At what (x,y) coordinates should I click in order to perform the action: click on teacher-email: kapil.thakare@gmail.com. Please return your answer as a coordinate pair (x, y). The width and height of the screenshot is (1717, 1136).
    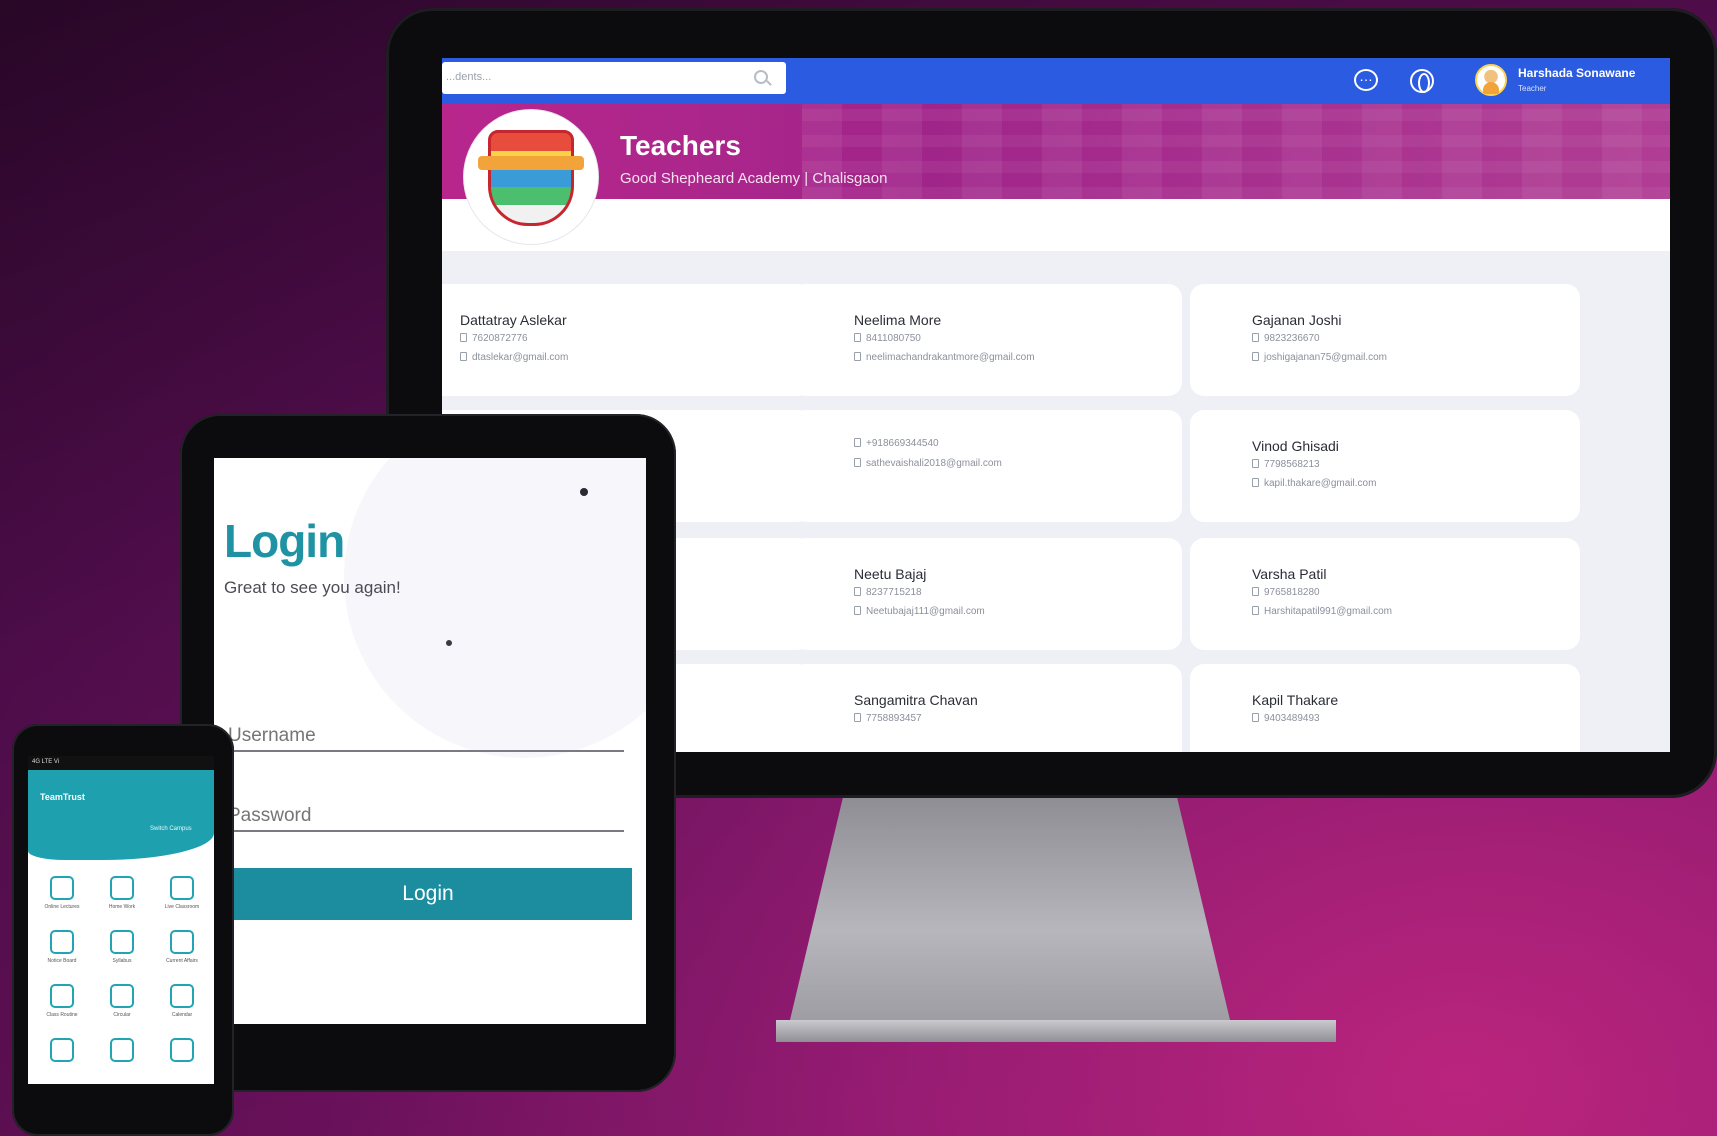
    Looking at the image, I should click on (1314, 483).